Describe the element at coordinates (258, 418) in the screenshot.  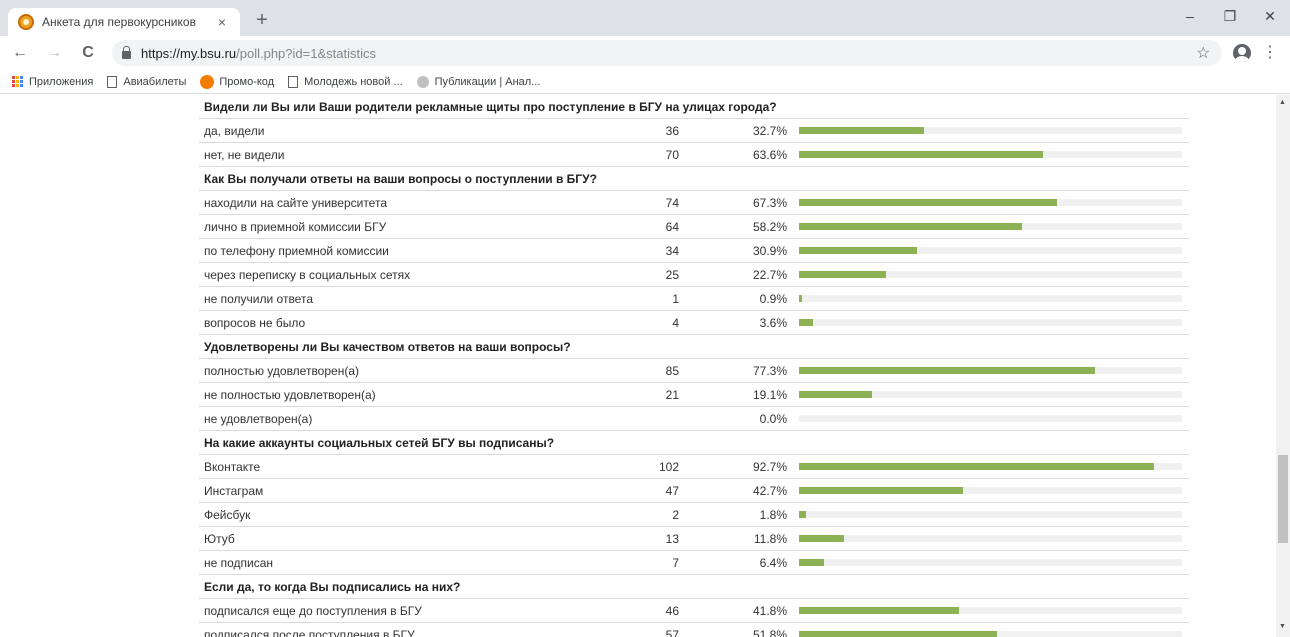
I see `answer-text: не удовлетворен(а)` at that location.